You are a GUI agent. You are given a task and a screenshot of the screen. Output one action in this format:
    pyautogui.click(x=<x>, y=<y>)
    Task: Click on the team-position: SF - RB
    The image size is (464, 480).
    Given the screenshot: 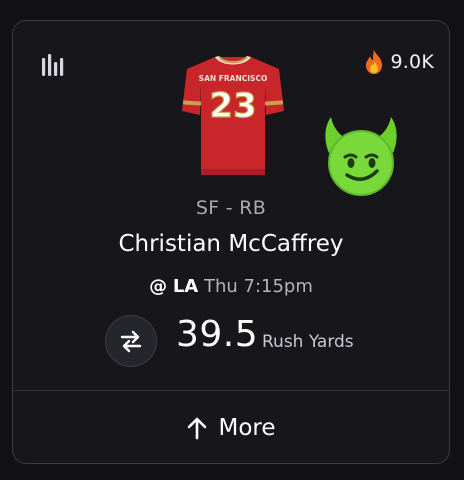 What is the action you would take?
    pyautogui.click(x=231, y=208)
    